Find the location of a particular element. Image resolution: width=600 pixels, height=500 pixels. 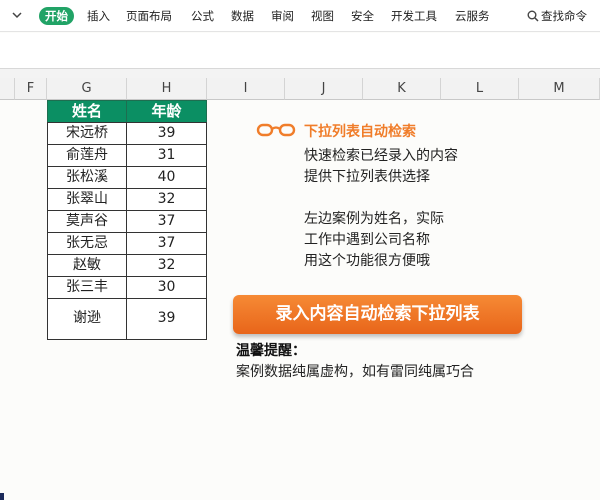

table-cell-name: 莫声谷 is located at coordinates (87, 221).